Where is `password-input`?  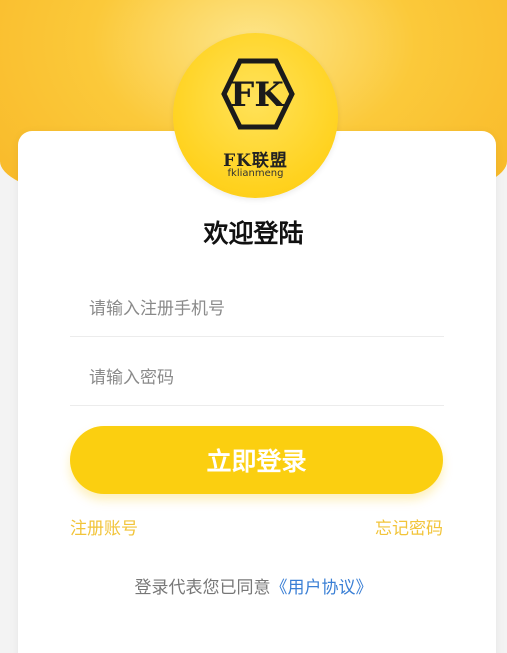 password-input is located at coordinates (257, 377).